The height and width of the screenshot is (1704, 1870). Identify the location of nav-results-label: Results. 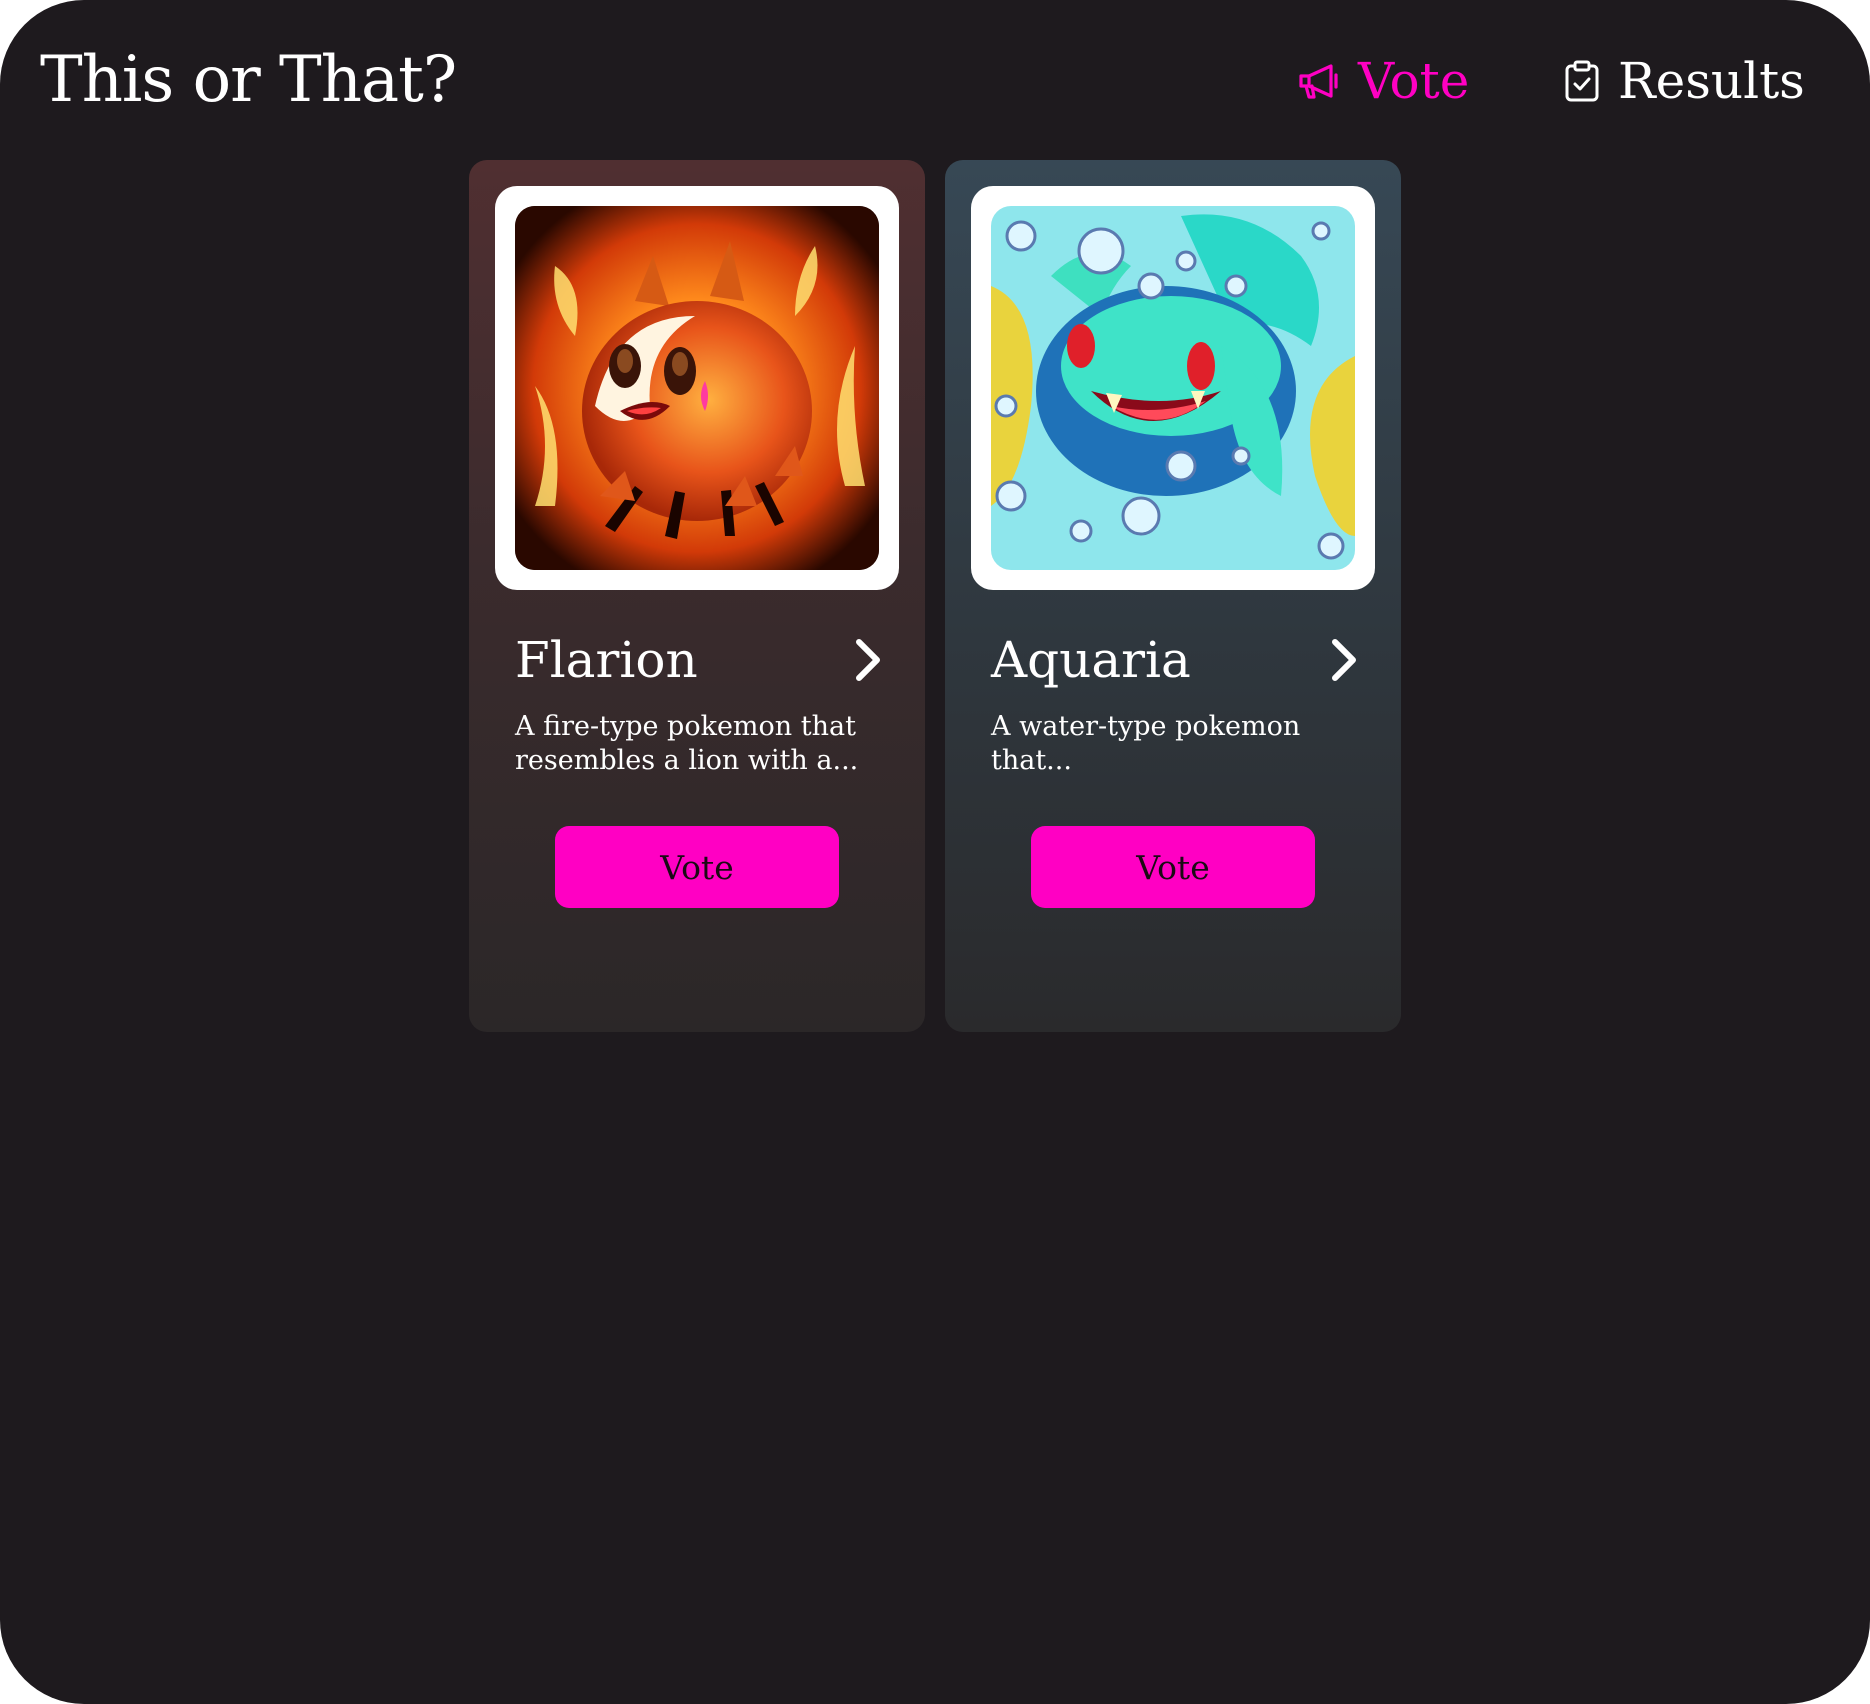
(1711, 81).